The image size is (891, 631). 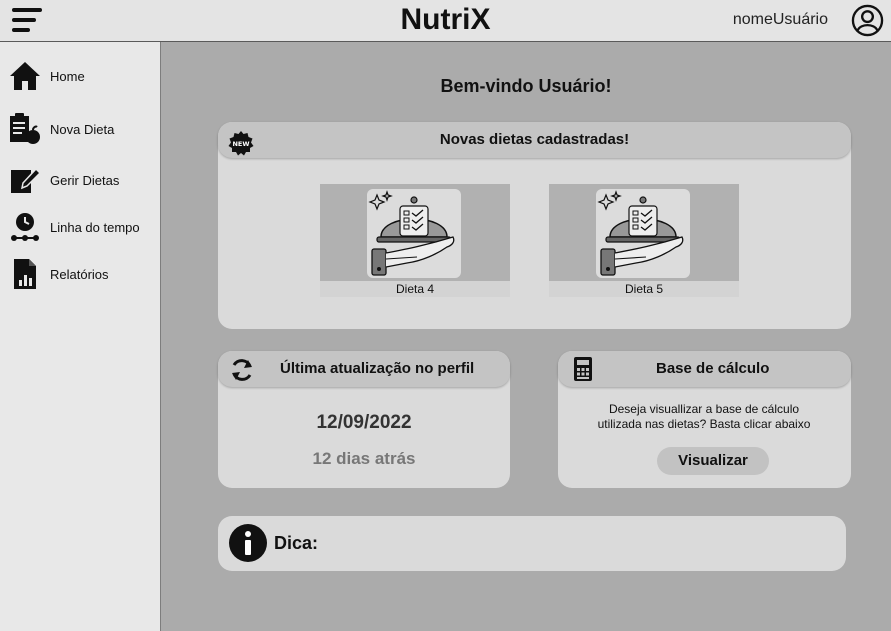 I want to click on refresh-icon, so click(x=242, y=370).